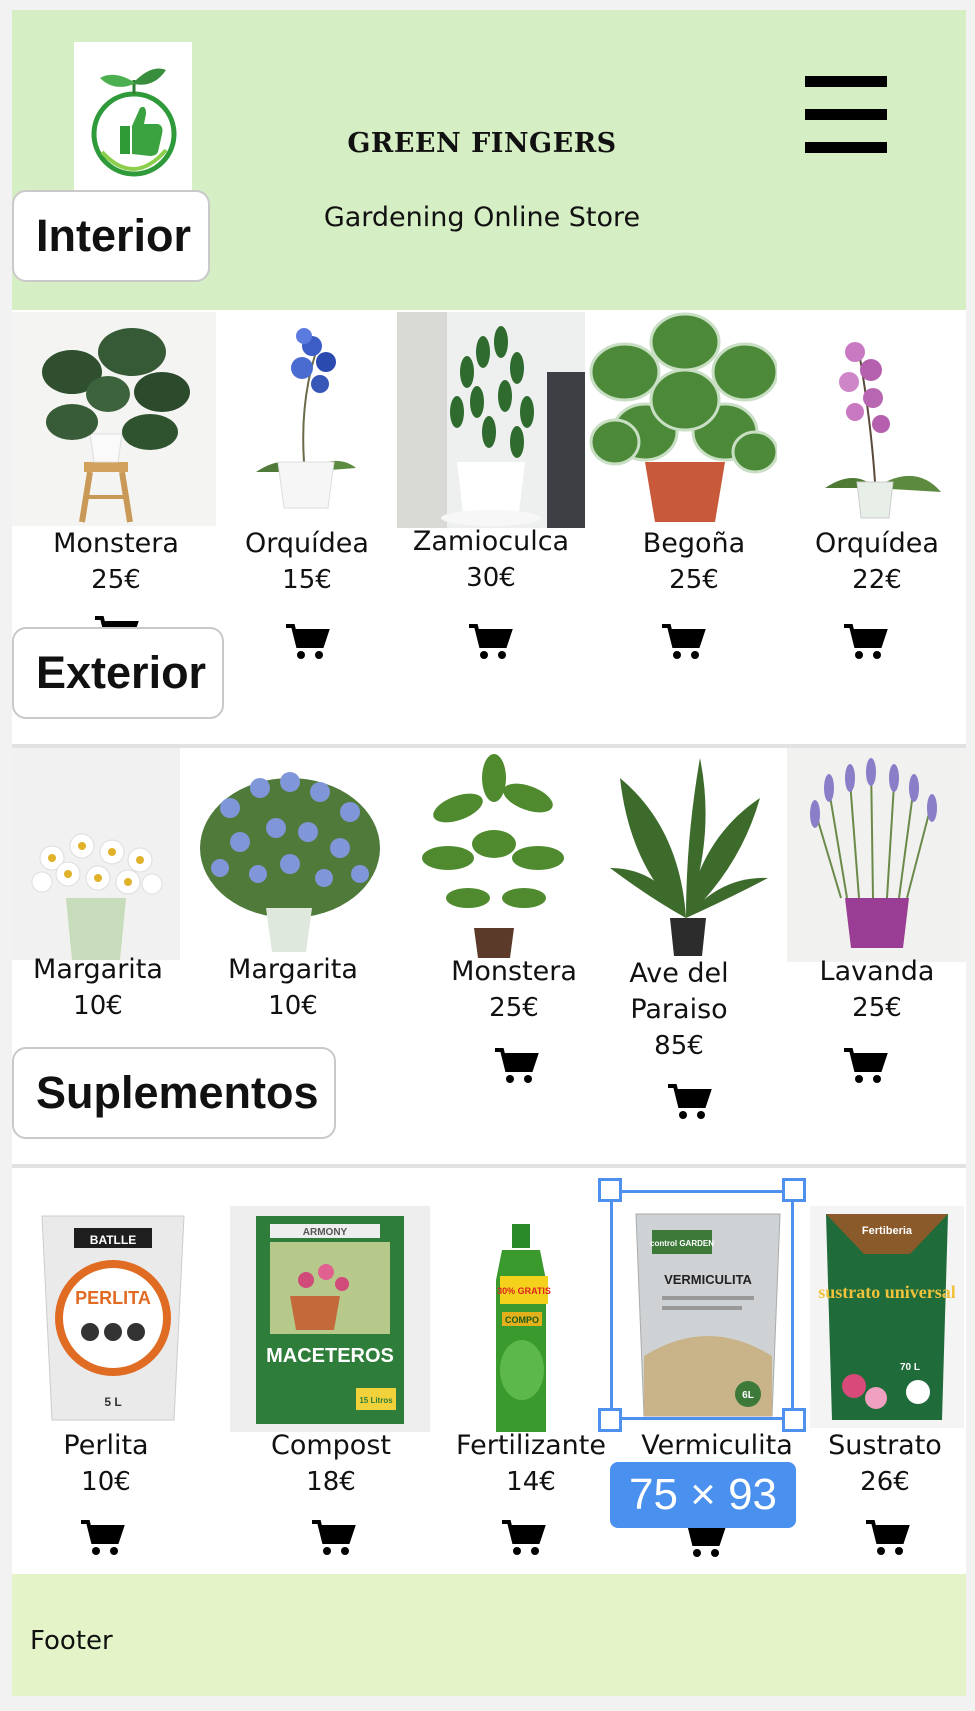 The width and height of the screenshot is (975, 1711). Describe the element at coordinates (679, 1046) in the screenshot. I see `product-price: 85€` at that location.